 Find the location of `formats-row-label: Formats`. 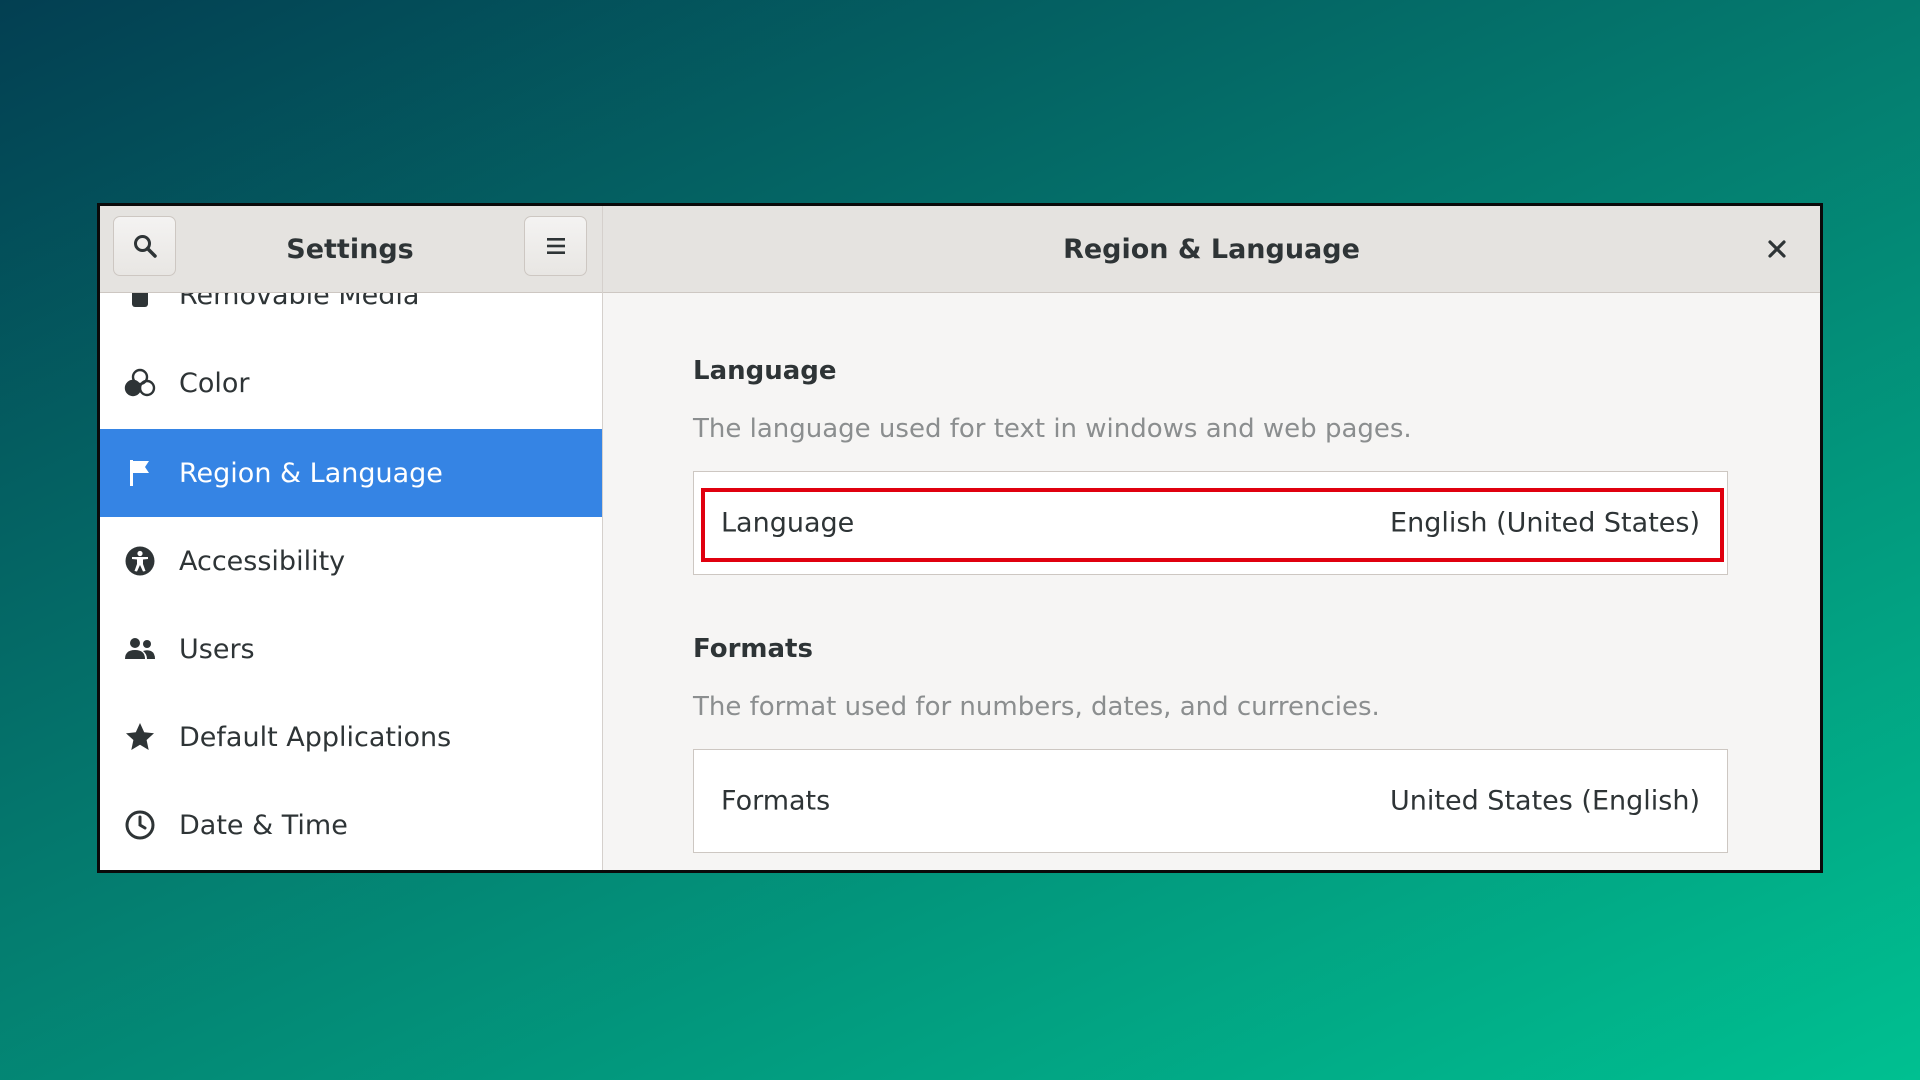

formats-row-label: Formats is located at coordinates (776, 801).